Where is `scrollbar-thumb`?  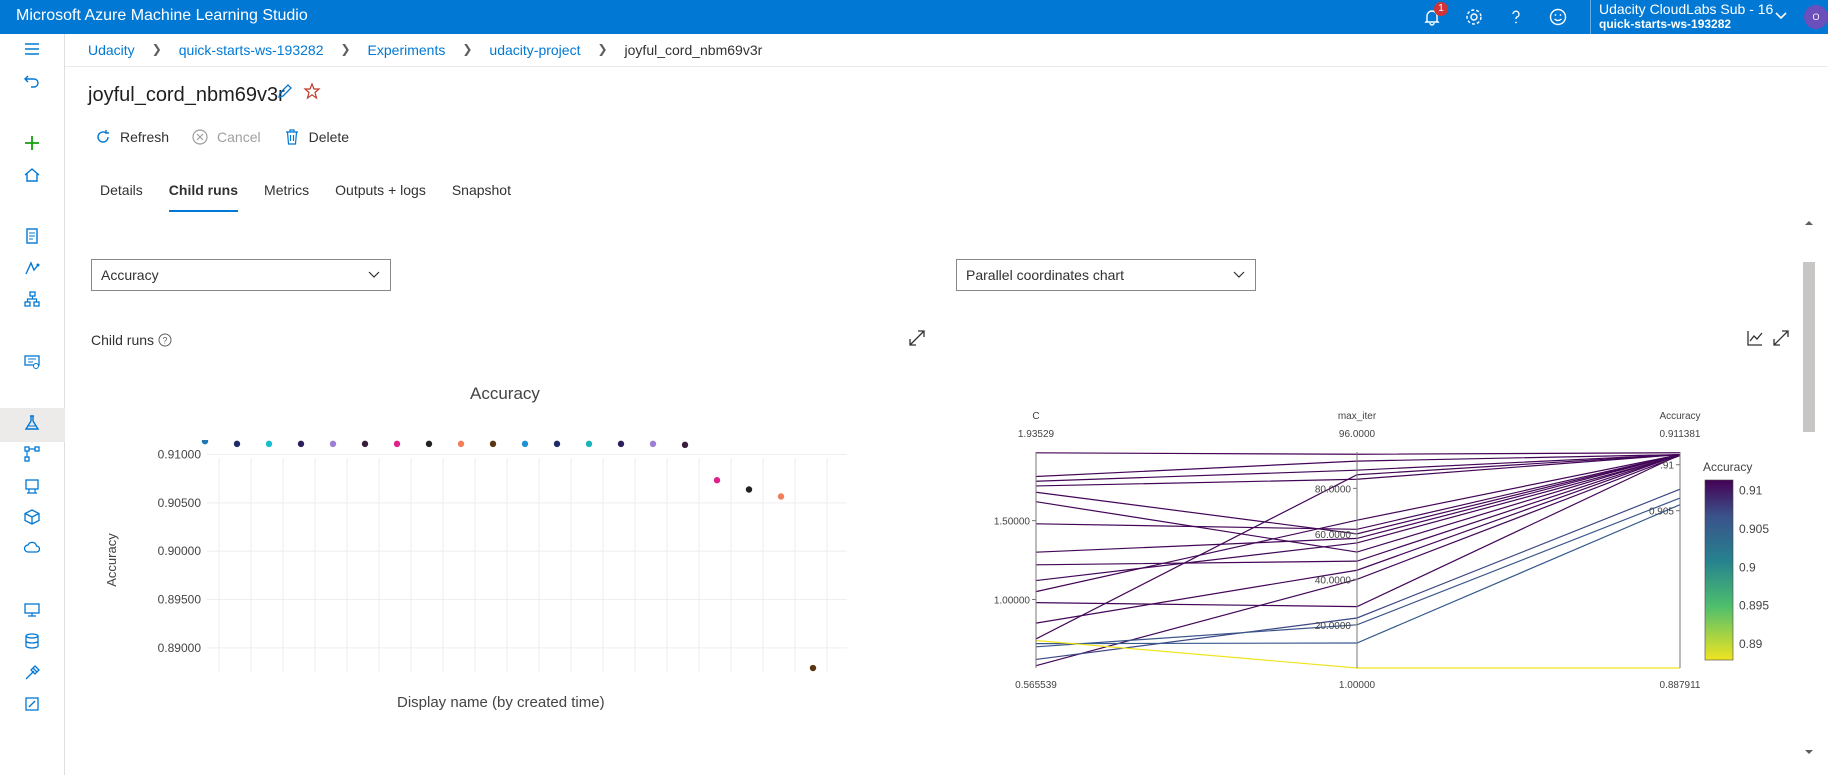 scrollbar-thumb is located at coordinates (1809, 347).